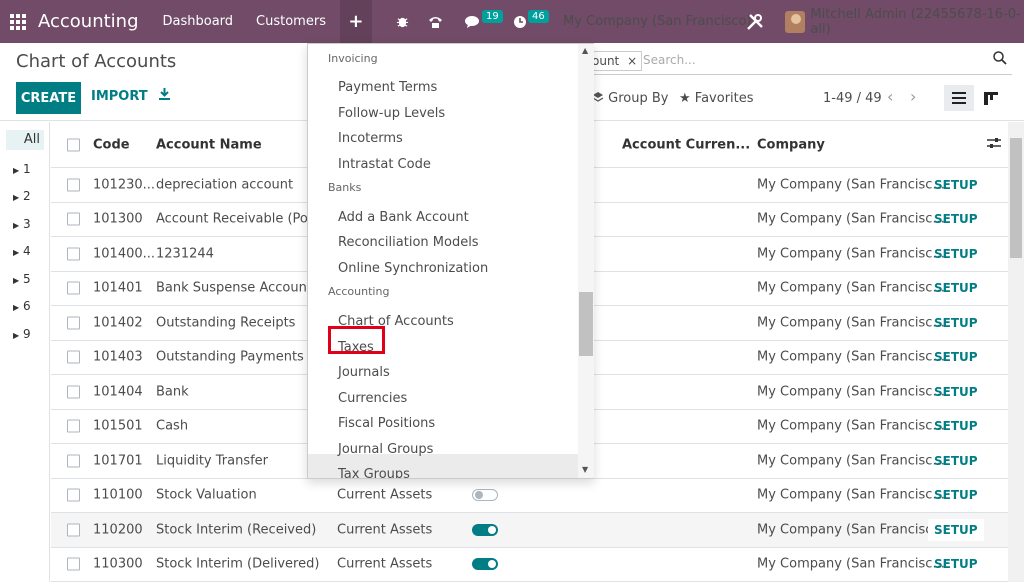 The height and width of the screenshot is (582, 1024). Describe the element at coordinates (657, 21) in the screenshot. I see `company-switcher: My Company (San Francisco)` at that location.